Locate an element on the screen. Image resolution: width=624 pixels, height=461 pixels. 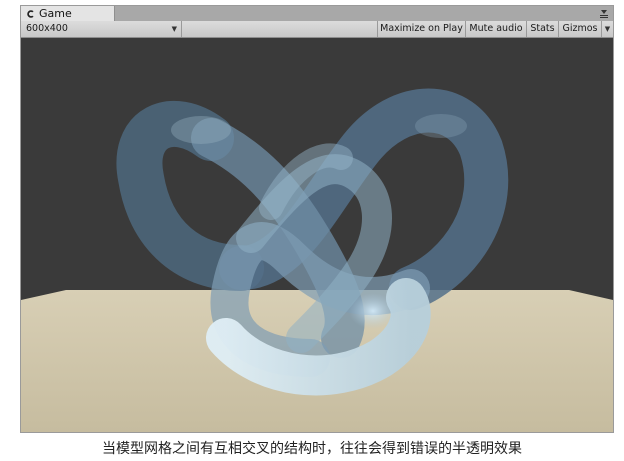
dropdown-arrow-icon: ▼ is located at coordinates (174, 29).